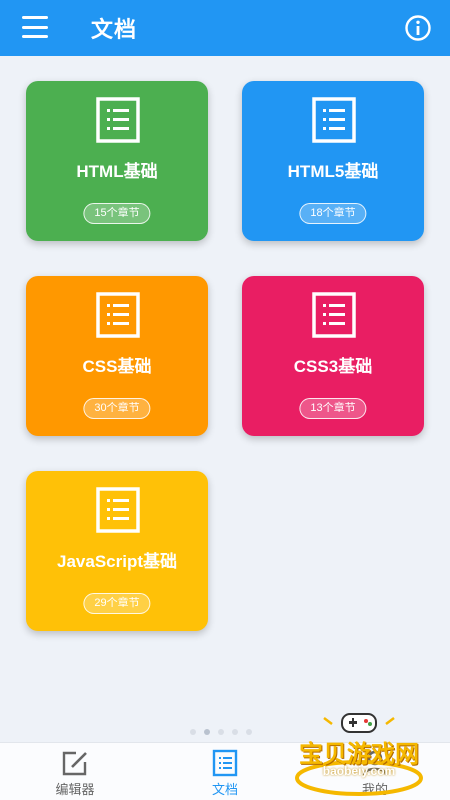 The image size is (450, 800). Describe the element at coordinates (117, 551) in the screenshot. I see `card-javascript-basics: JavaScript基础 29个章节` at that location.